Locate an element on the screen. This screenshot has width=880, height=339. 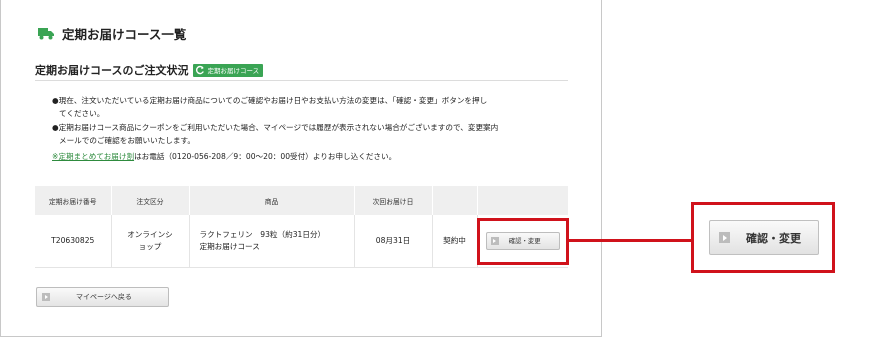
notice-line-2b: メールでのご確認をお願いいたします。 is located at coordinates (127, 141).